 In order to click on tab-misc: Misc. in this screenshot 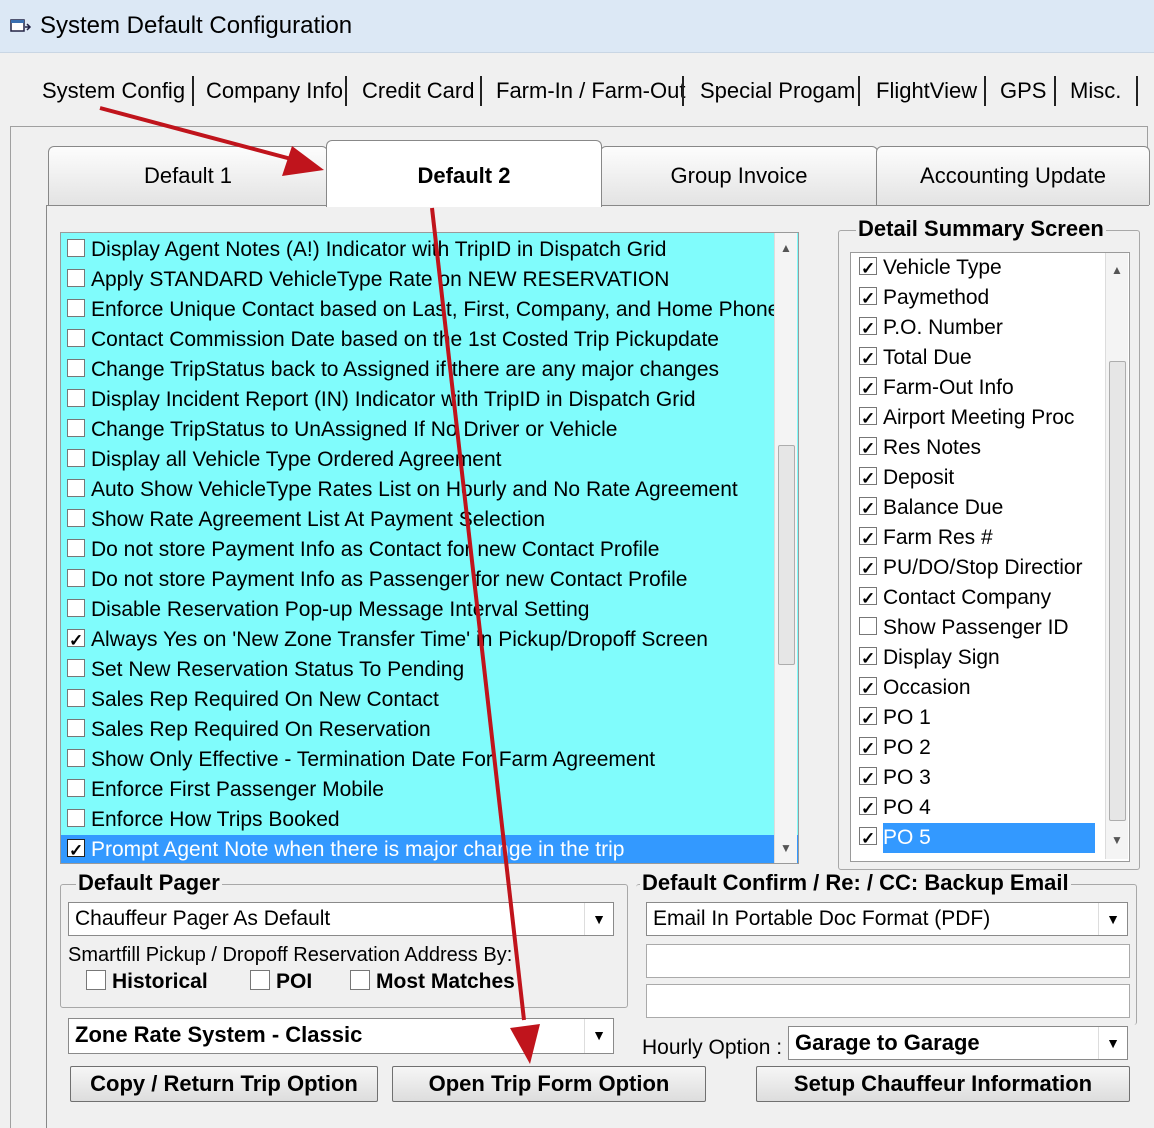, I will do `click(1095, 91)`.